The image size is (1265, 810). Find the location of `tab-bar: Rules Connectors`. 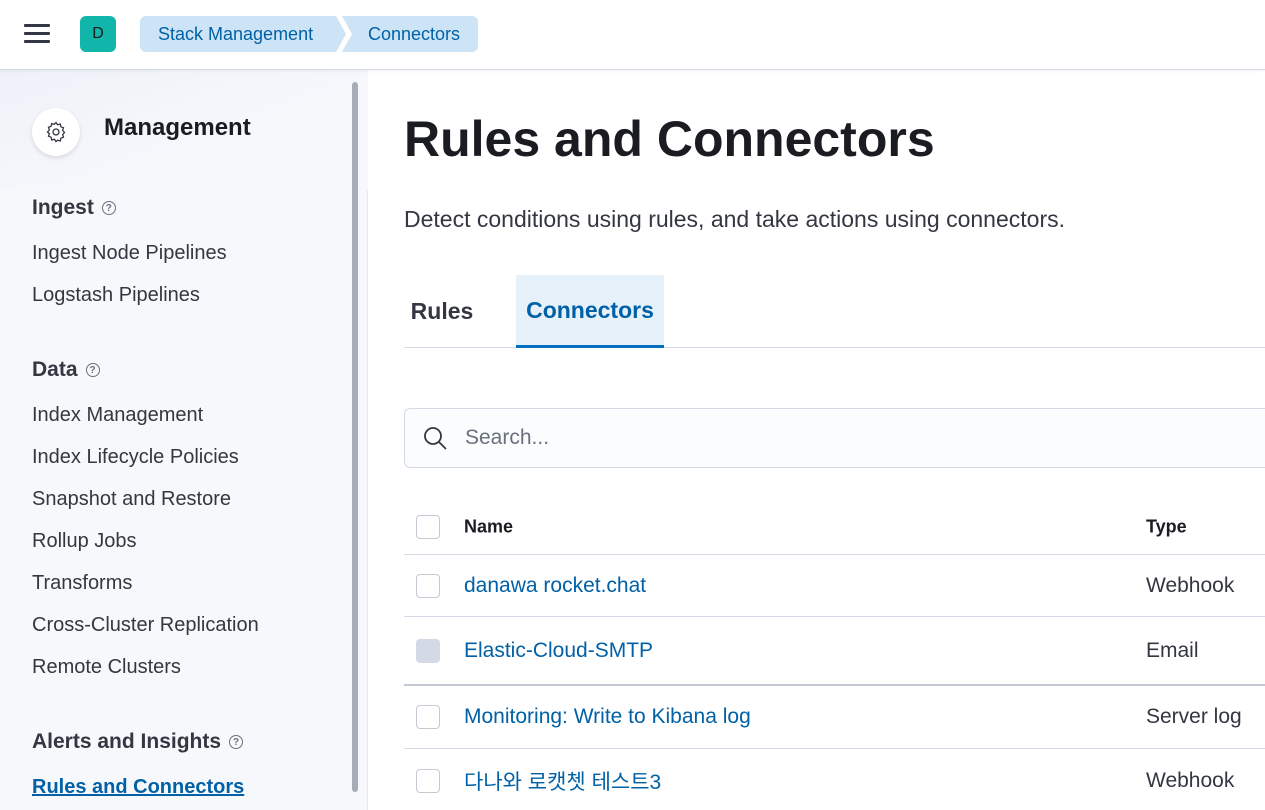

tab-bar: Rules Connectors is located at coordinates (834, 311).